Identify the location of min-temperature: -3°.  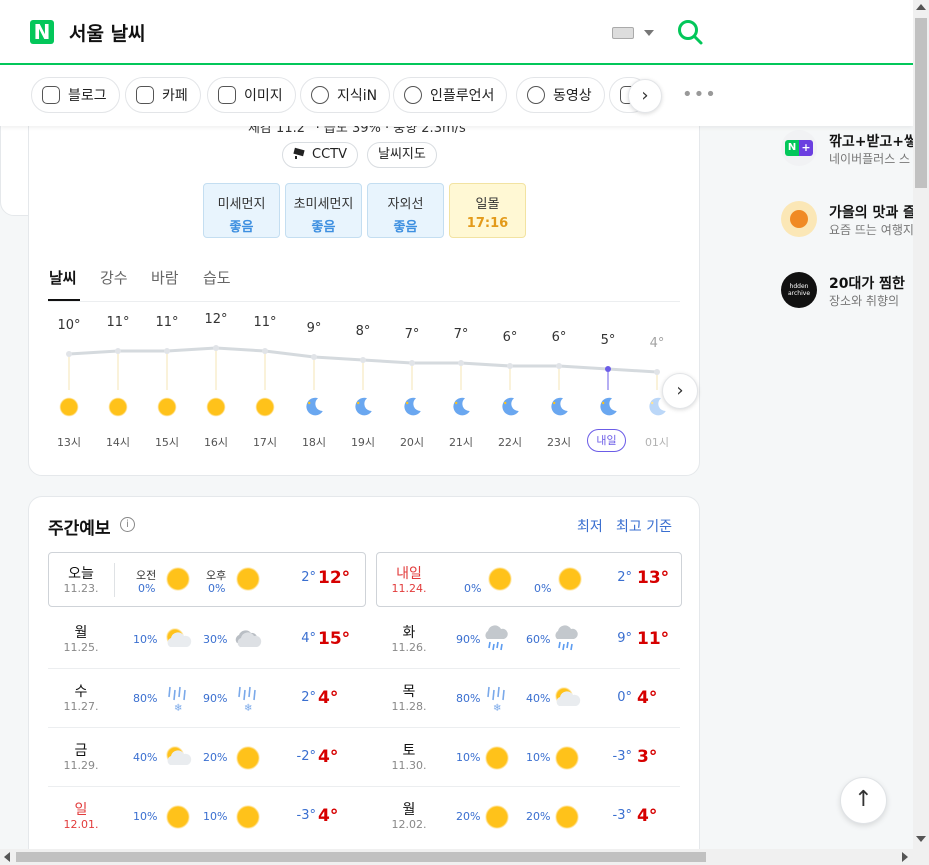
(306, 815).